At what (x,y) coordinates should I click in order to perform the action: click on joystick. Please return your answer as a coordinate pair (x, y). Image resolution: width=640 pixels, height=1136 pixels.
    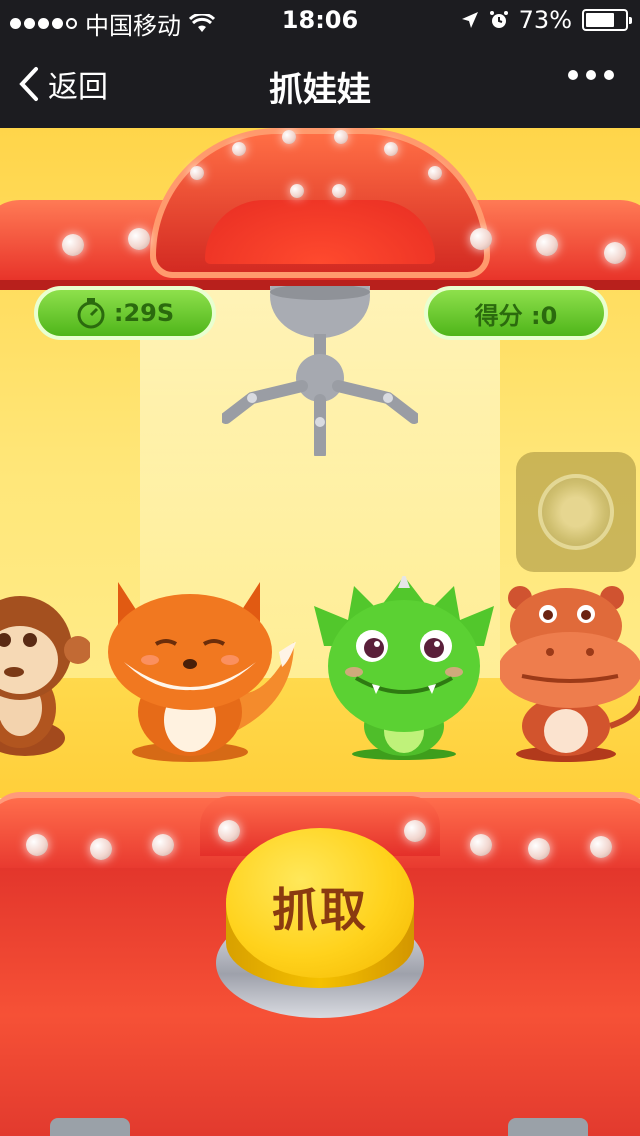
    Looking at the image, I should click on (576, 512).